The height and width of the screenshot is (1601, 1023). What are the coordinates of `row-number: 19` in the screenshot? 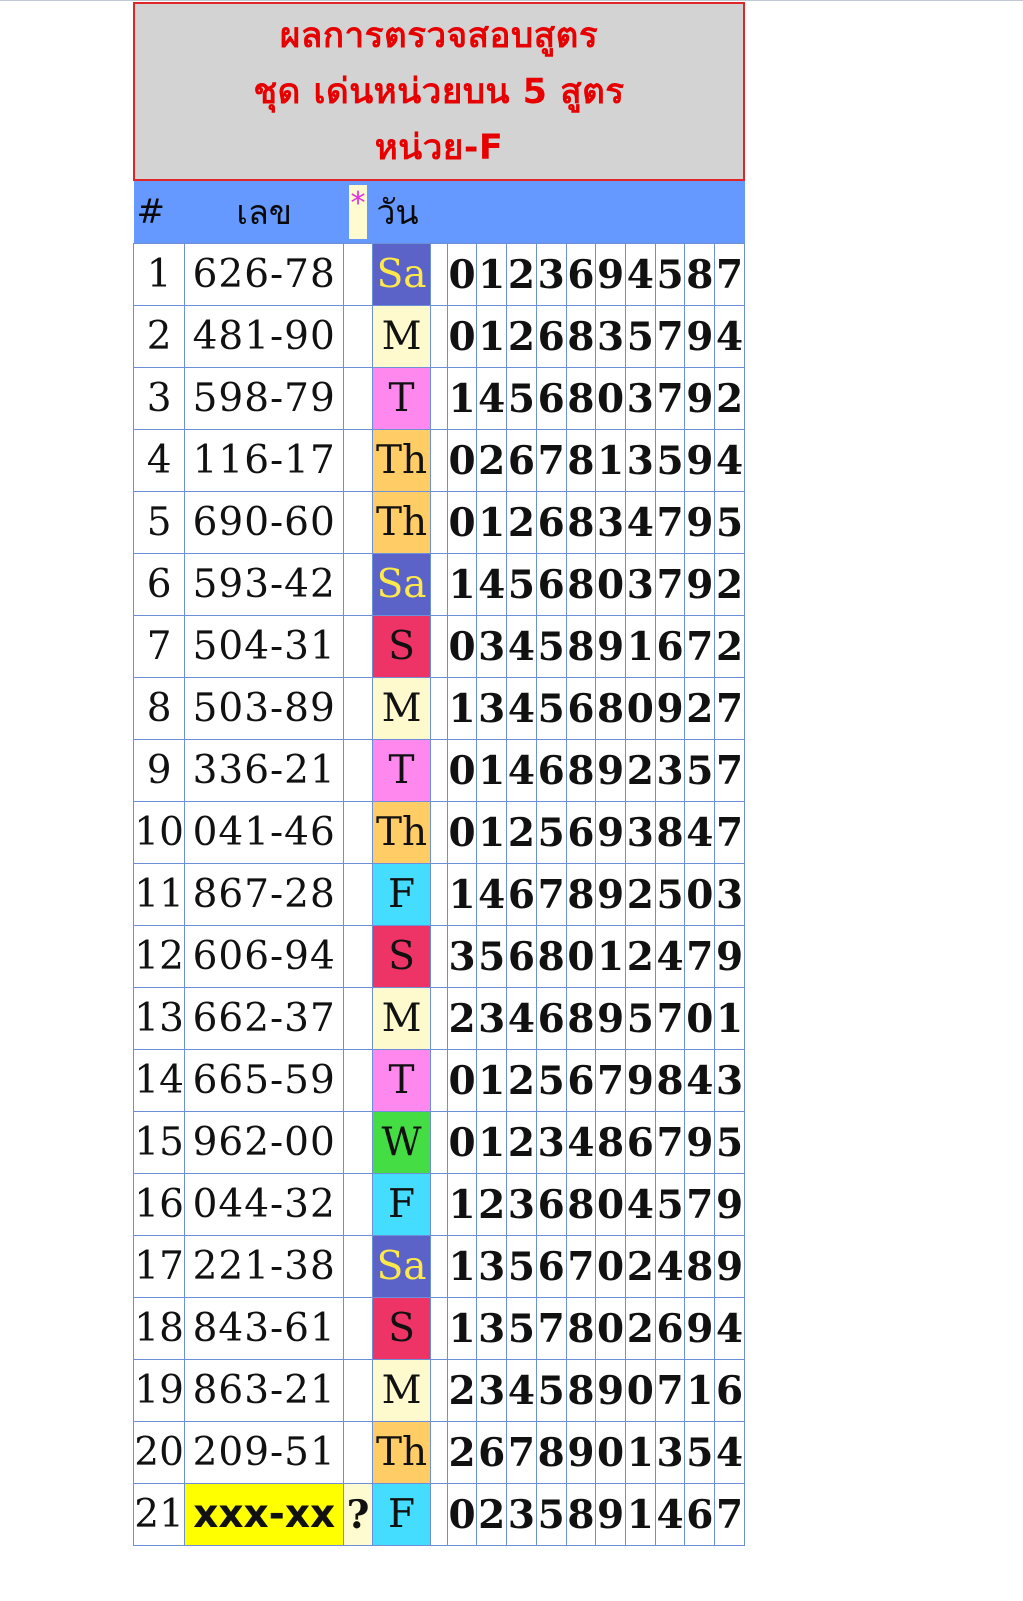 It's located at (159, 1390).